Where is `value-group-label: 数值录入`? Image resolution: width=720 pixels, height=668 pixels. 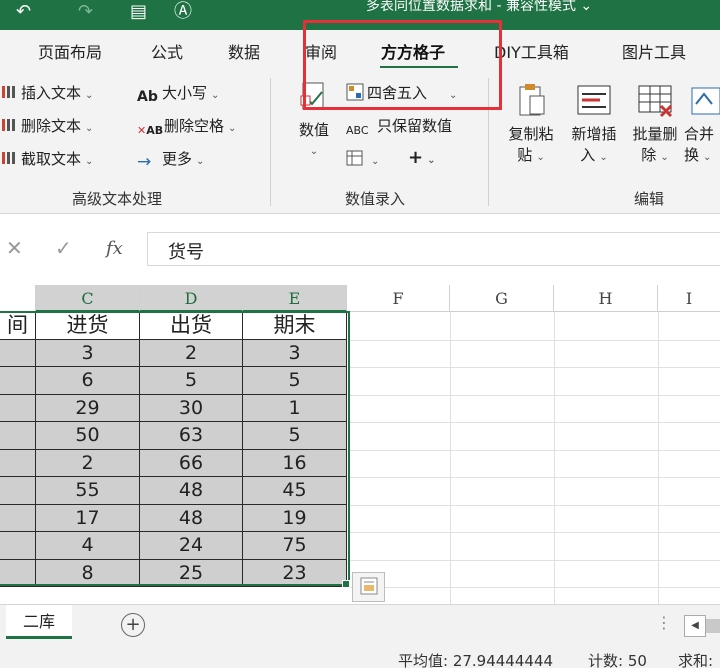
value-group-label: 数值录入 is located at coordinates (375, 199).